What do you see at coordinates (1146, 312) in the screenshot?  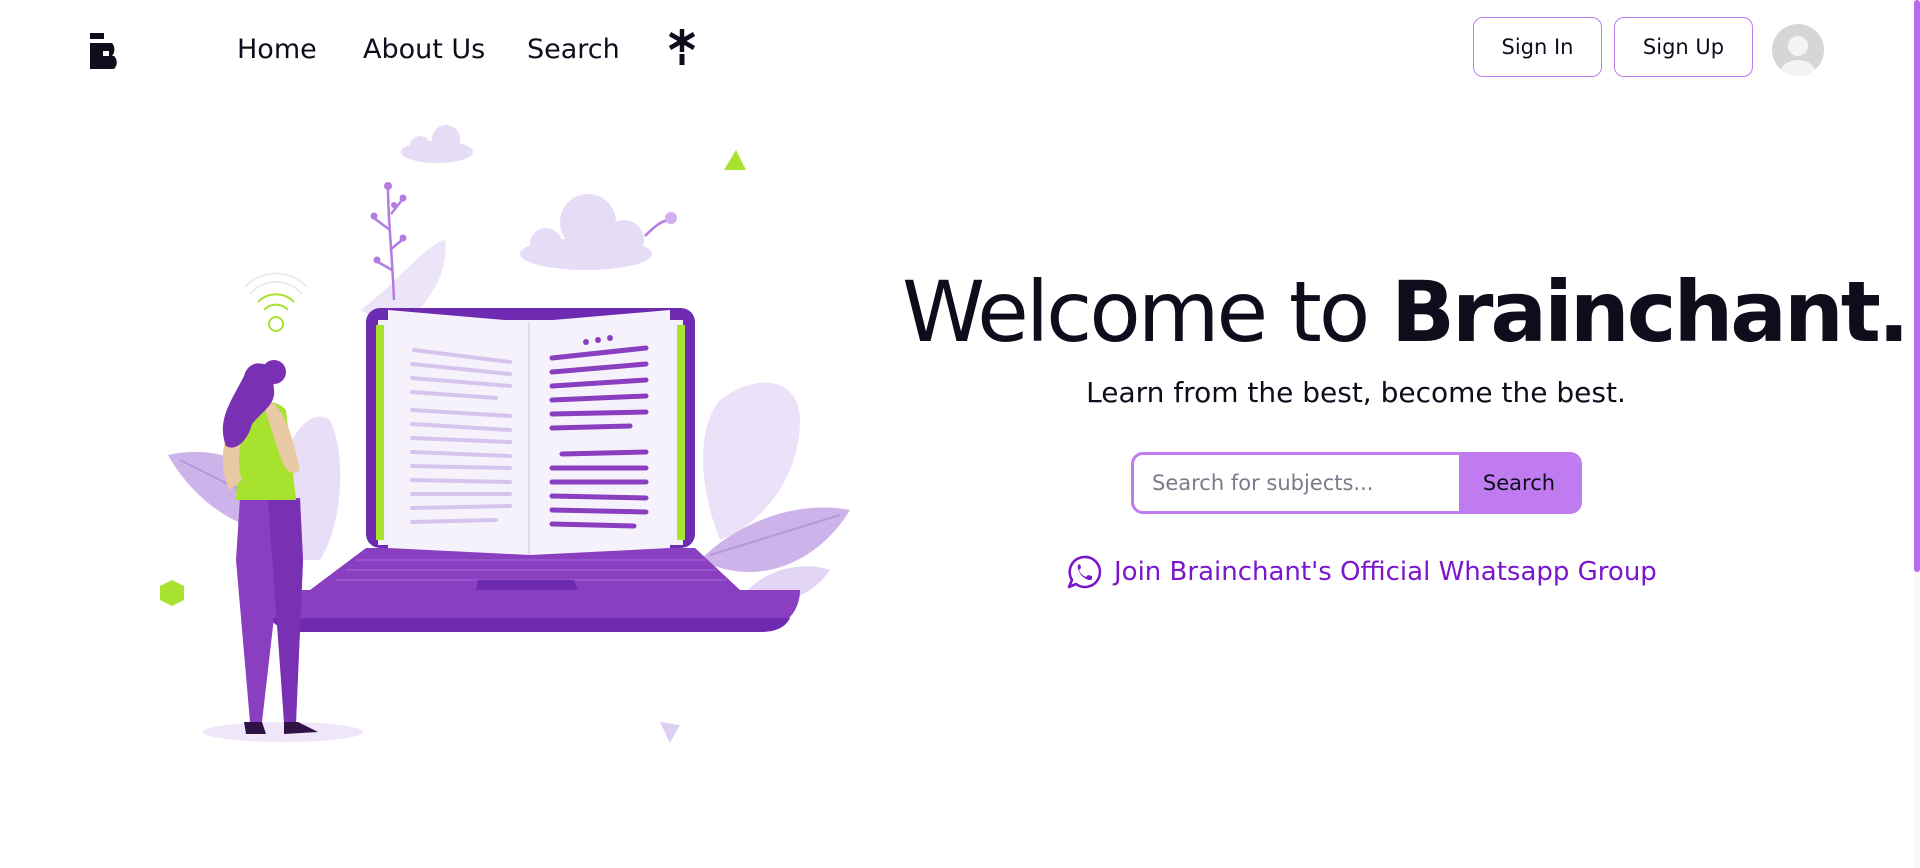 I see `hero-title-prefix: Welcome to` at bounding box center [1146, 312].